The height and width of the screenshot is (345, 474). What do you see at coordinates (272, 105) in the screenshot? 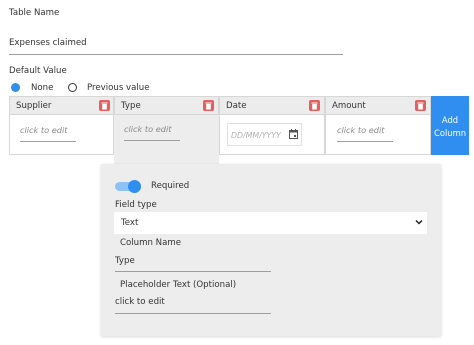
I see `column-header-date: Date` at bounding box center [272, 105].